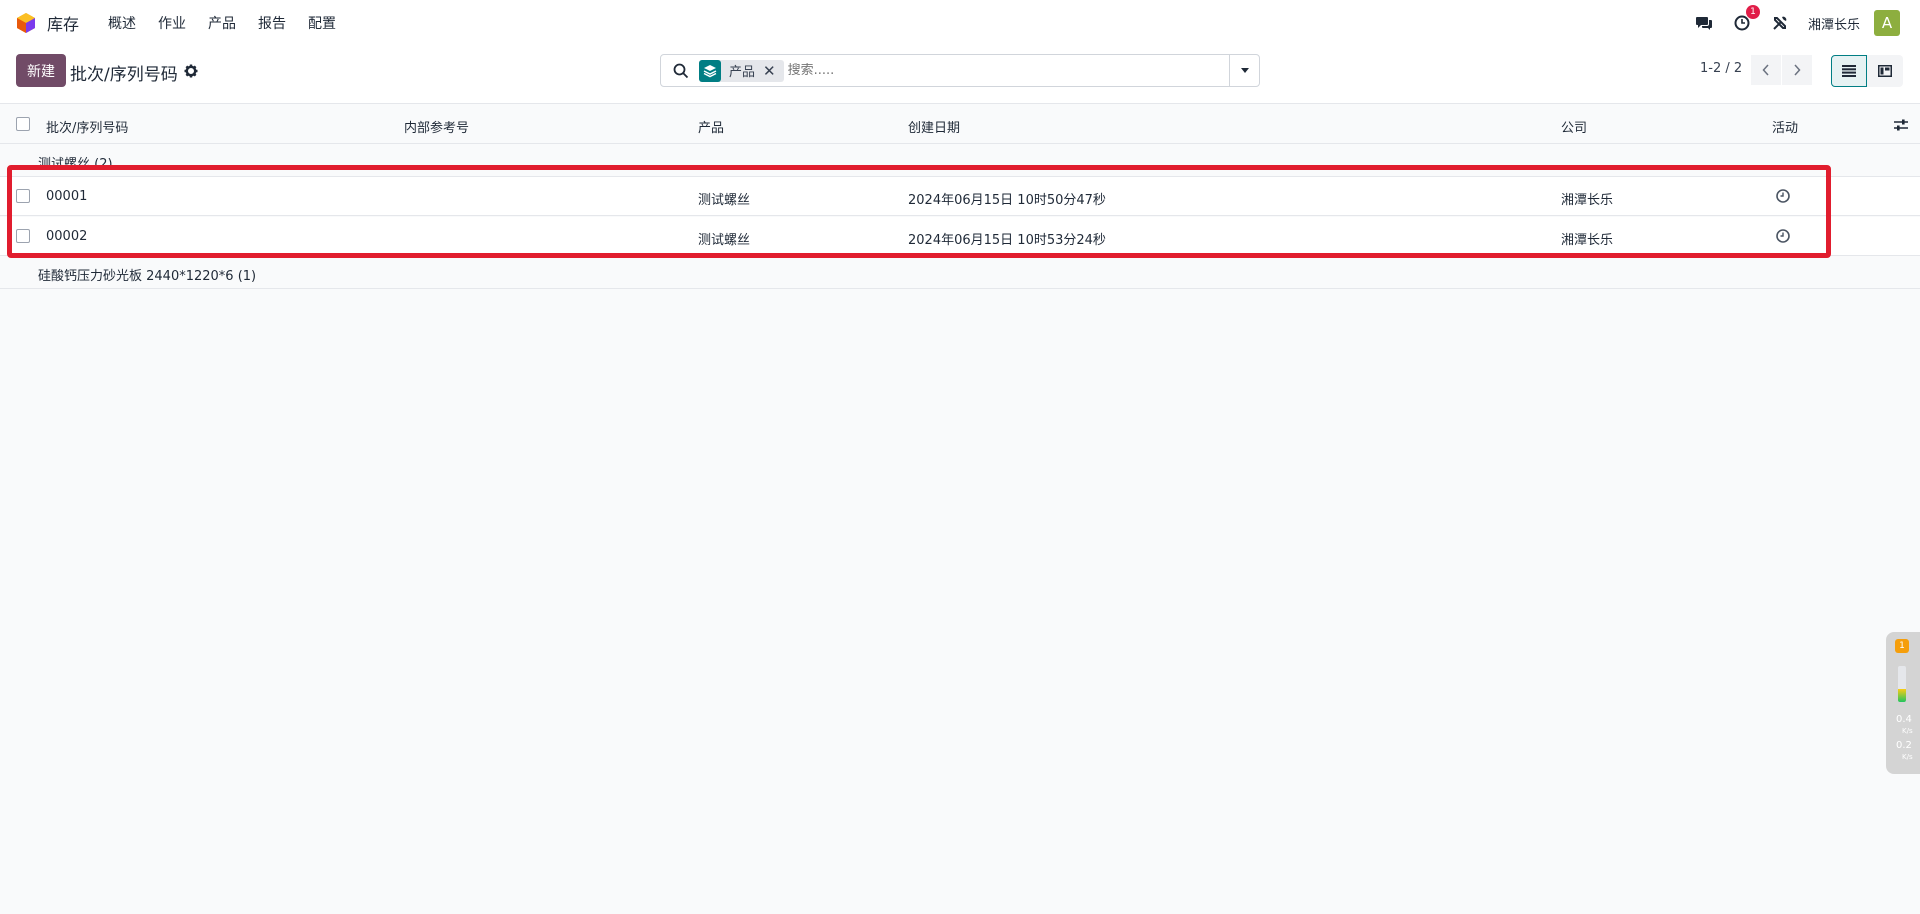 The height and width of the screenshot is (914, 1920). What do you see at coordinates (1008, 70) in the screenshot?
I see `search-input` at bounding box center [1008, 70].